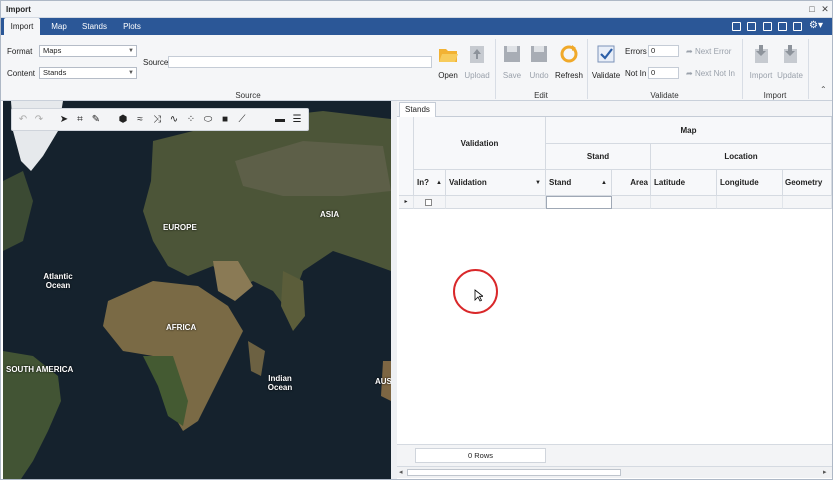 The height and width of the screenshot is (480, 833). I want to click on redo-icon: ↷, so click(39, 120).